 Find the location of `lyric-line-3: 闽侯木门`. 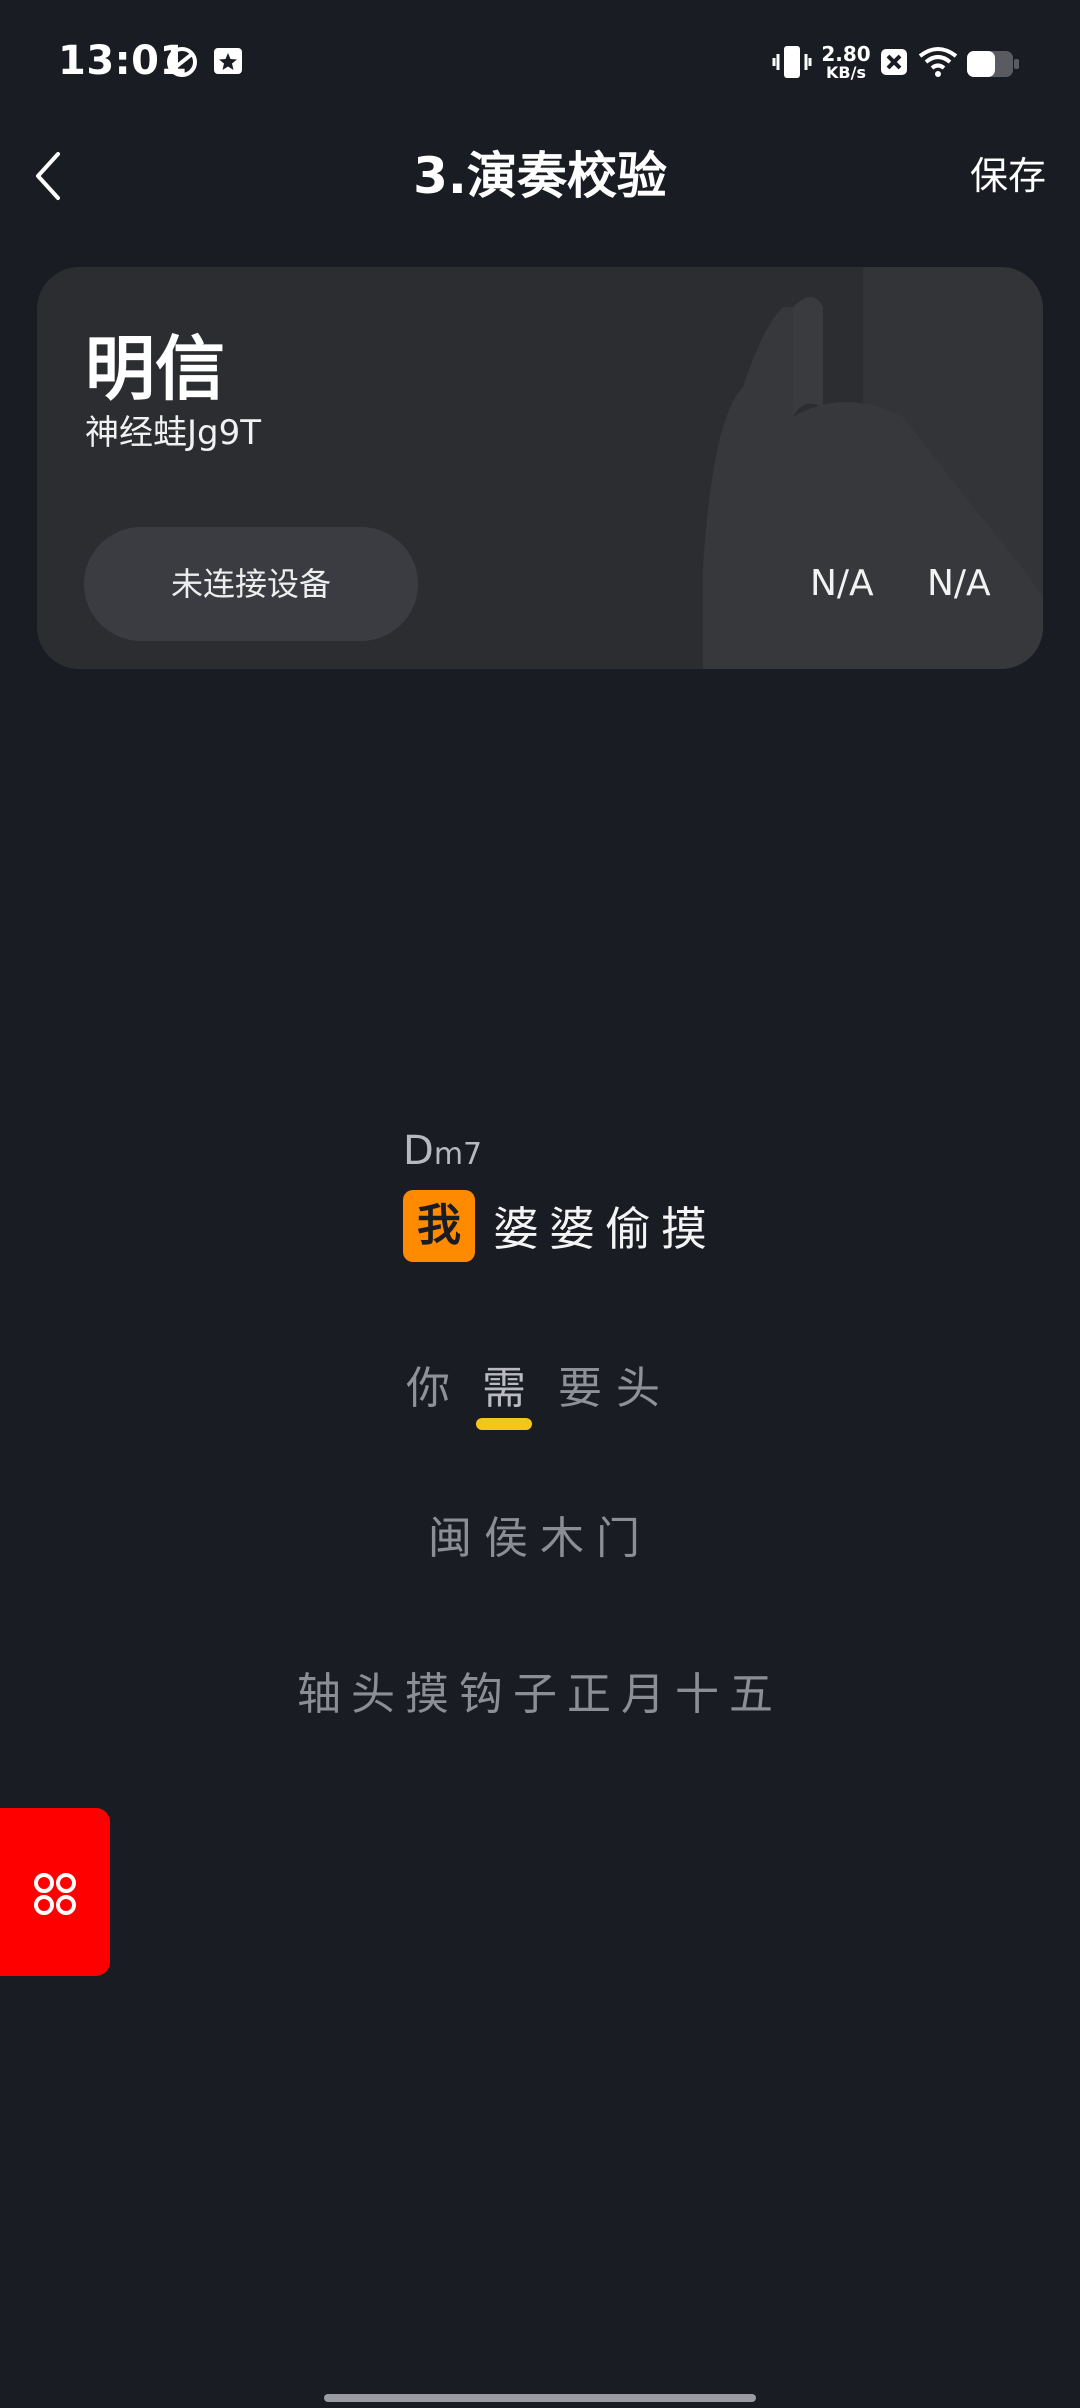

lyric-line-3: 闽侯木门 is located at coordinates (540, 1538).